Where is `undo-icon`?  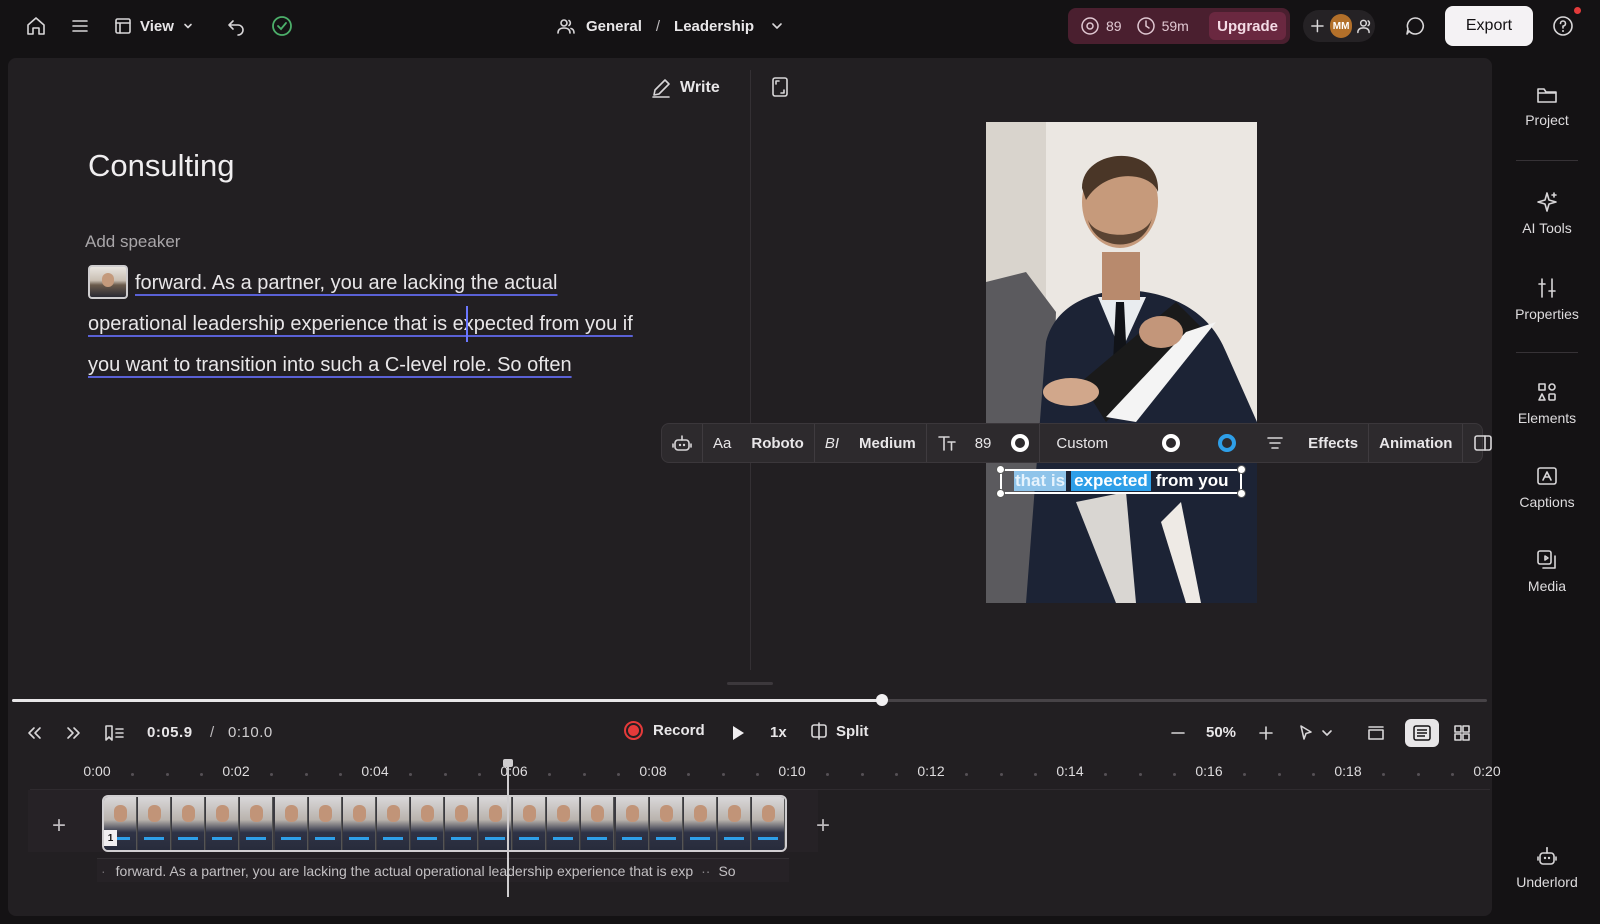
undo-icon is located at coordinates (236, 26).